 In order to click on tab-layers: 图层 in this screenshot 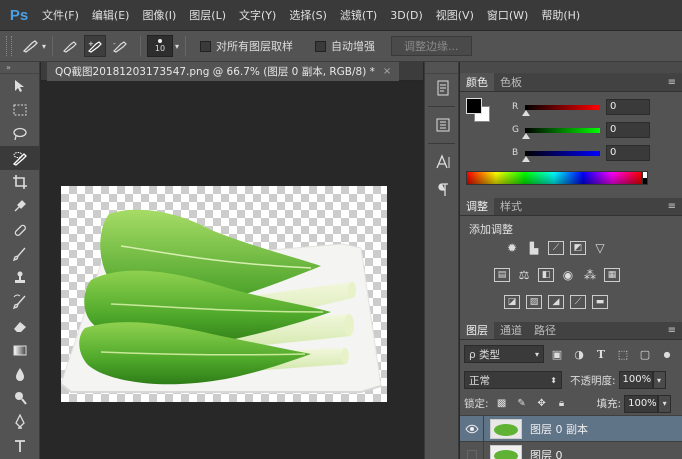, I will do `click(477, 330)`.